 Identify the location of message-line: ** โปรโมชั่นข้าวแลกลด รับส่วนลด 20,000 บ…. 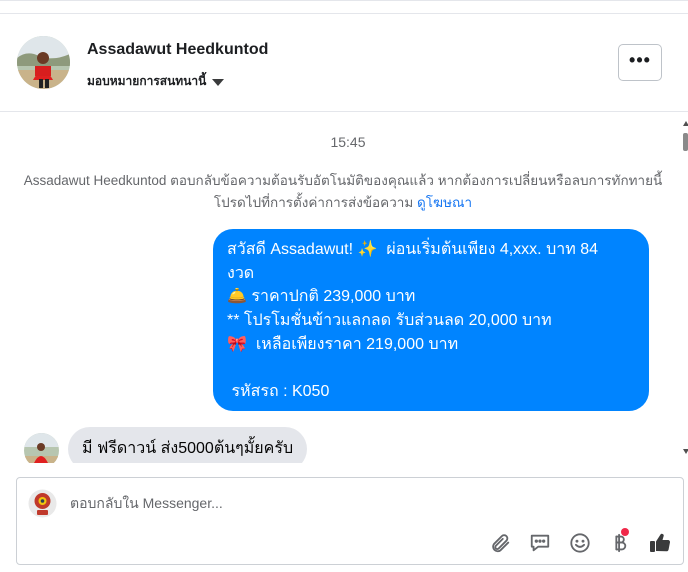
(389, 321).